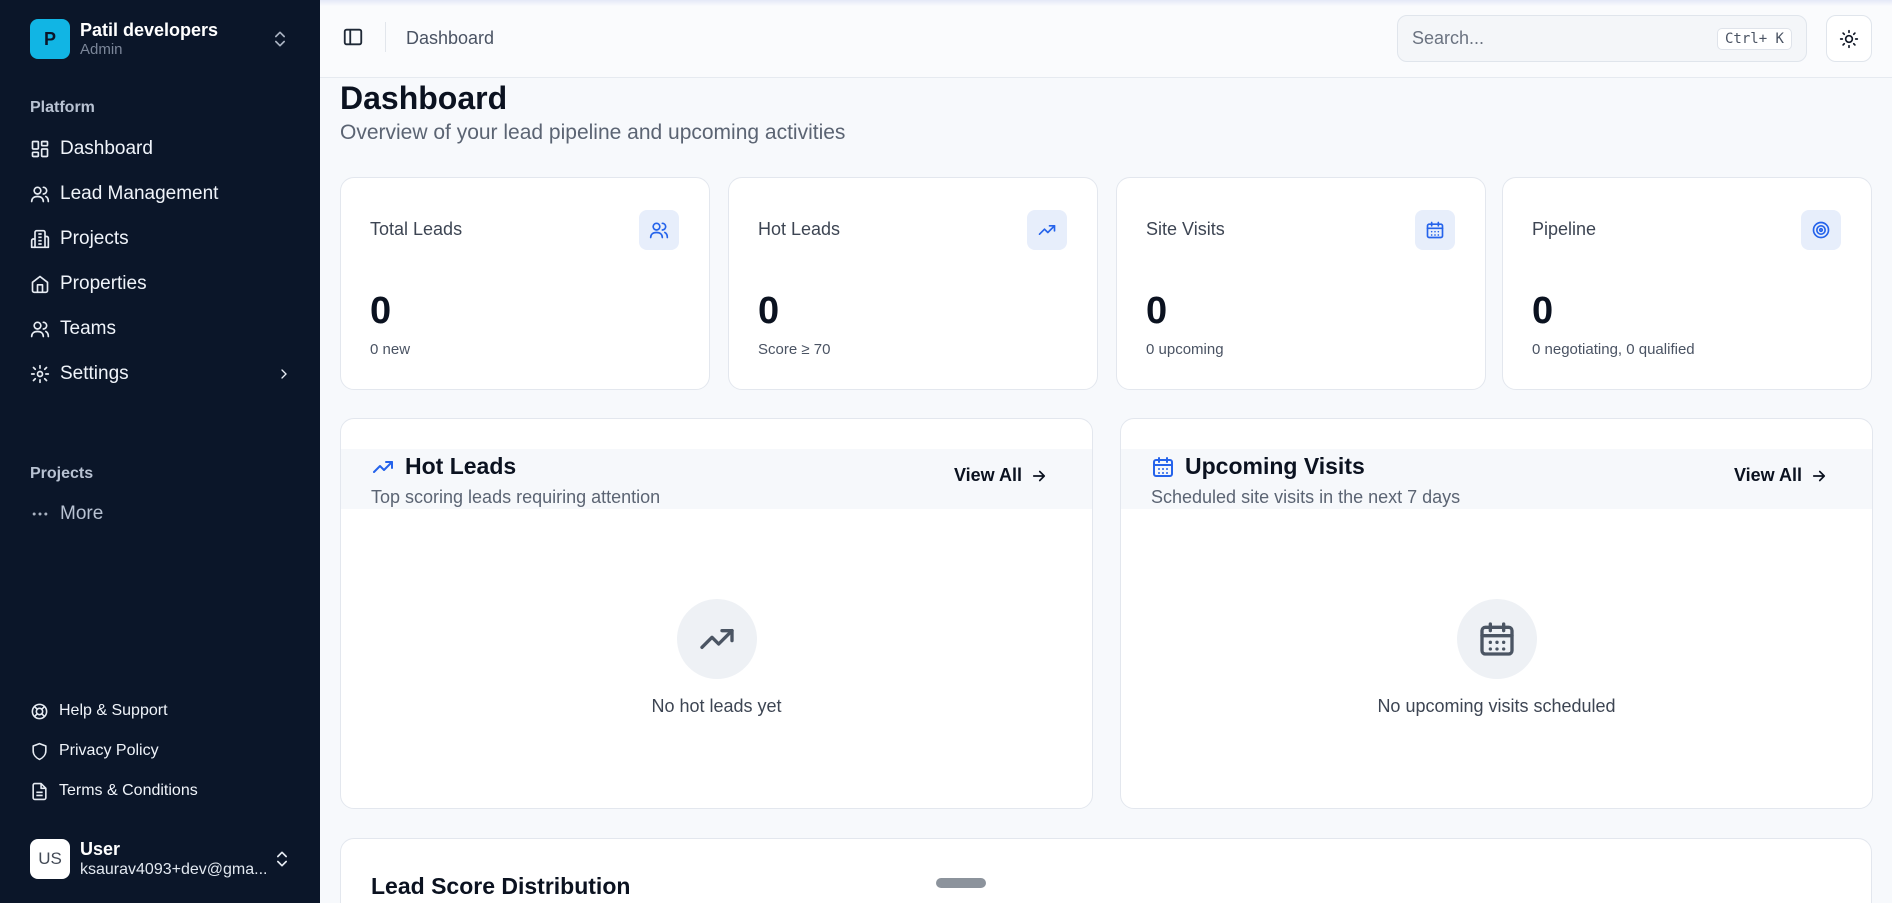 Image resolution: width=1892 pixels, height=903 pixels. I want to click on privacy-policy-link: Privacy Policy, so click(161, 751).